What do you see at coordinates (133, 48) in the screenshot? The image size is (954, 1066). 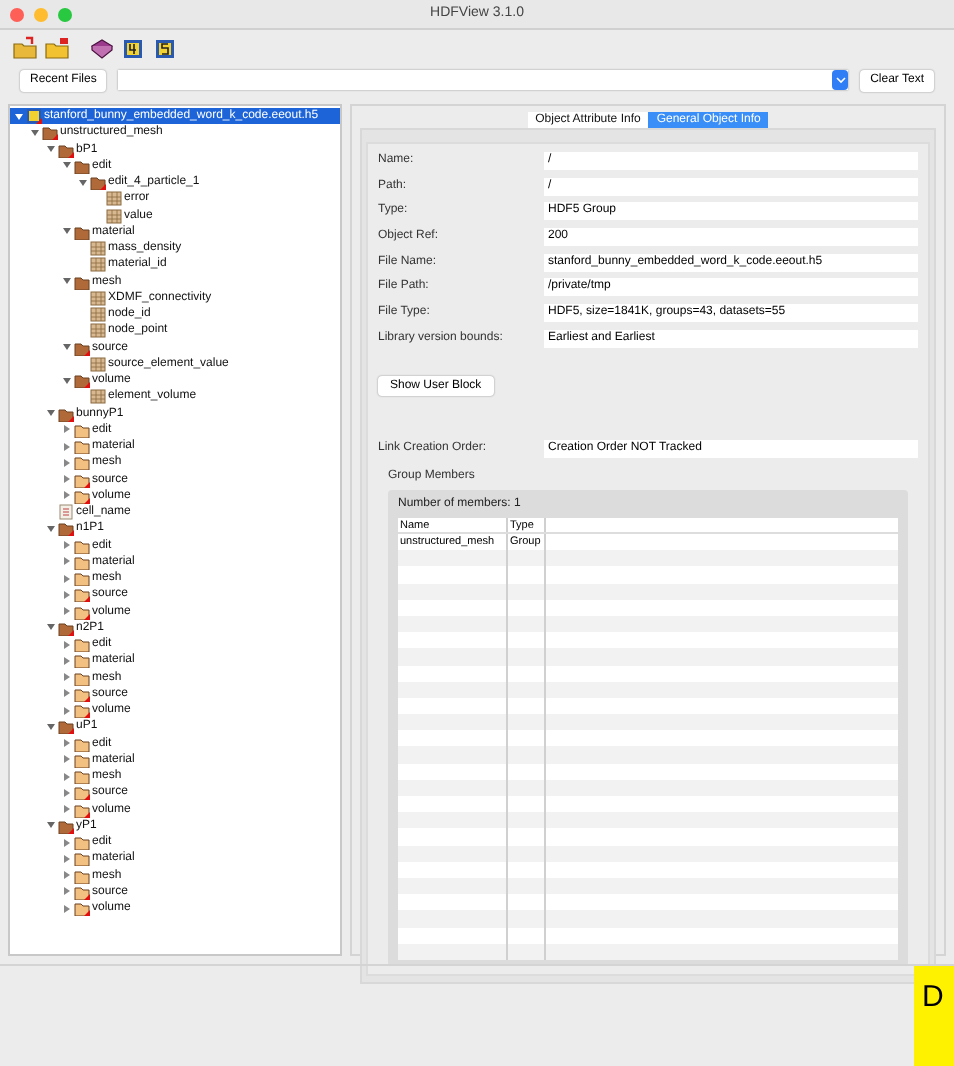 I see `file-four-icon` at bounding box center [133, 48].